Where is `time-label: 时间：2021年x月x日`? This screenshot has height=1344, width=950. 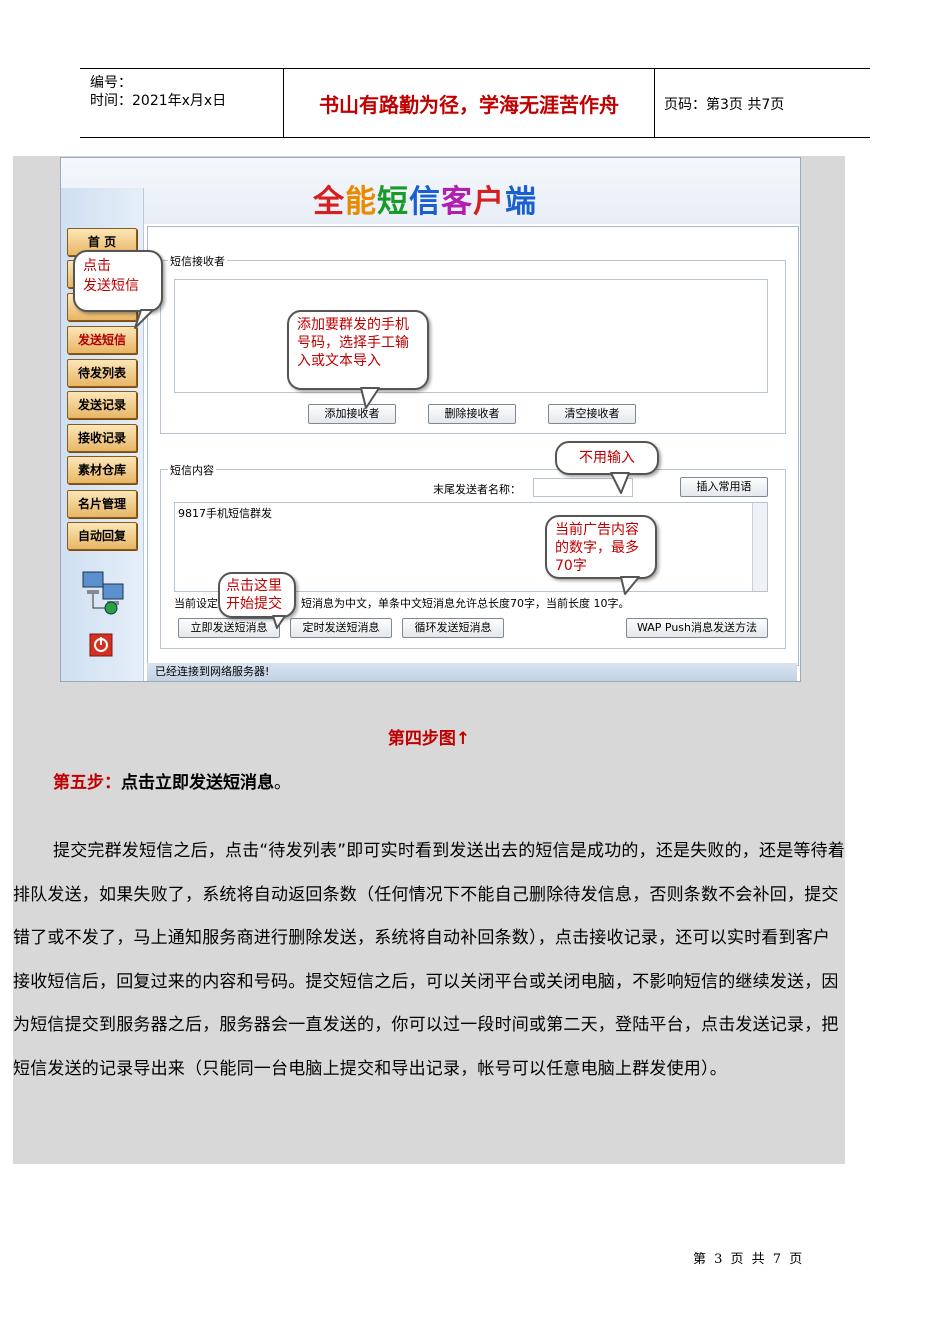 time-label: 时间：2021年x月x日 is located at coordinates (158, 101).